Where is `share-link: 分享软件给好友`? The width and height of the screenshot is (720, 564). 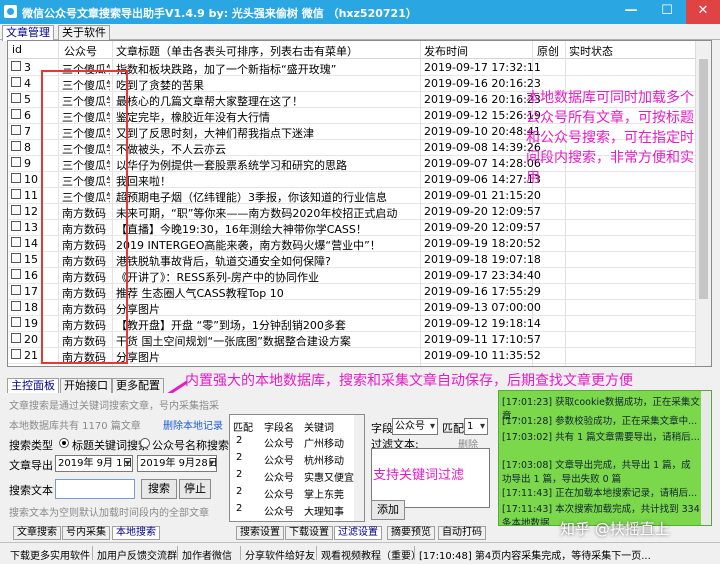
share-link: 分享软件给好友 is located at coordinates (280, 554).